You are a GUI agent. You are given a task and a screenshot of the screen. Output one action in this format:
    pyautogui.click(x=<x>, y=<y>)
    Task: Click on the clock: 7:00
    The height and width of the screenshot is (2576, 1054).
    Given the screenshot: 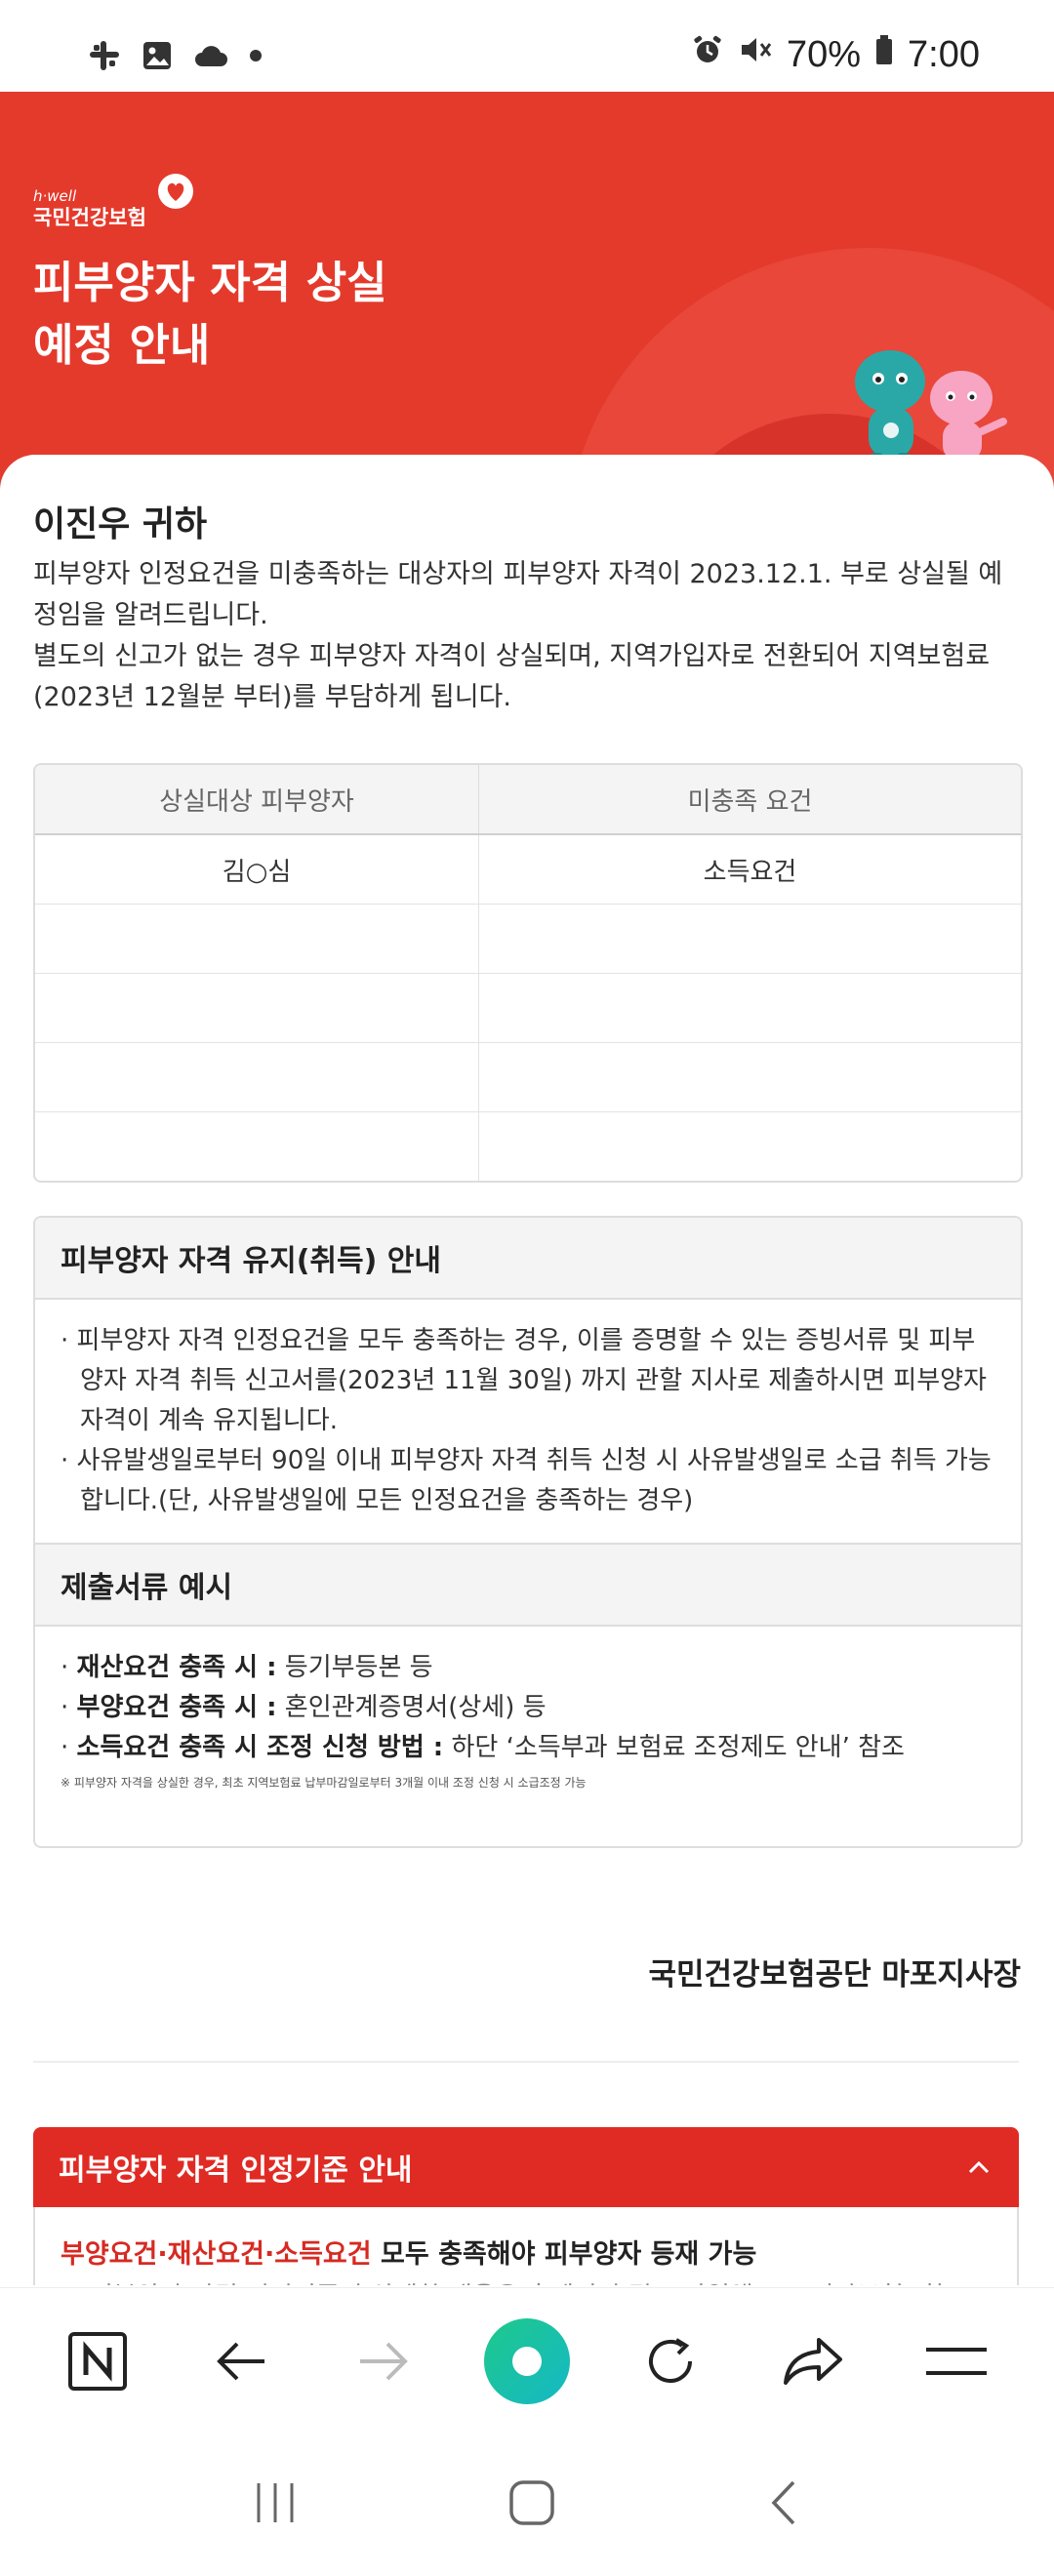 What is the action you would take?
    pyautogui.click(x=944, y=54)
    